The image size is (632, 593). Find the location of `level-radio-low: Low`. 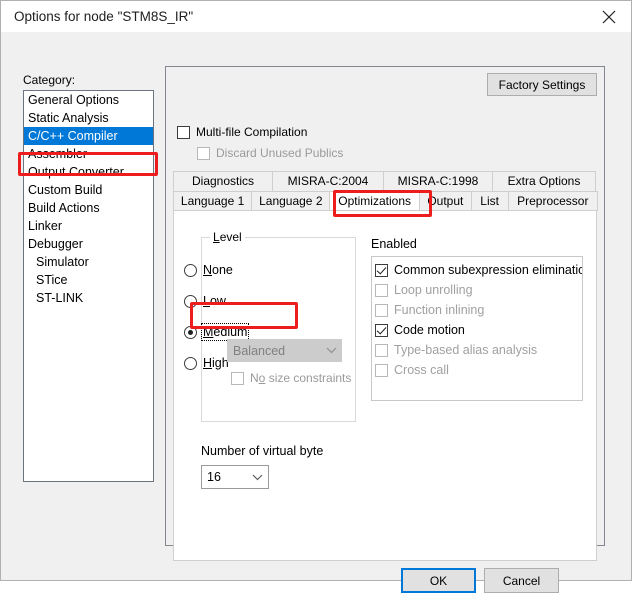

level-radio-low: Low is located at coordinates (205, 301).